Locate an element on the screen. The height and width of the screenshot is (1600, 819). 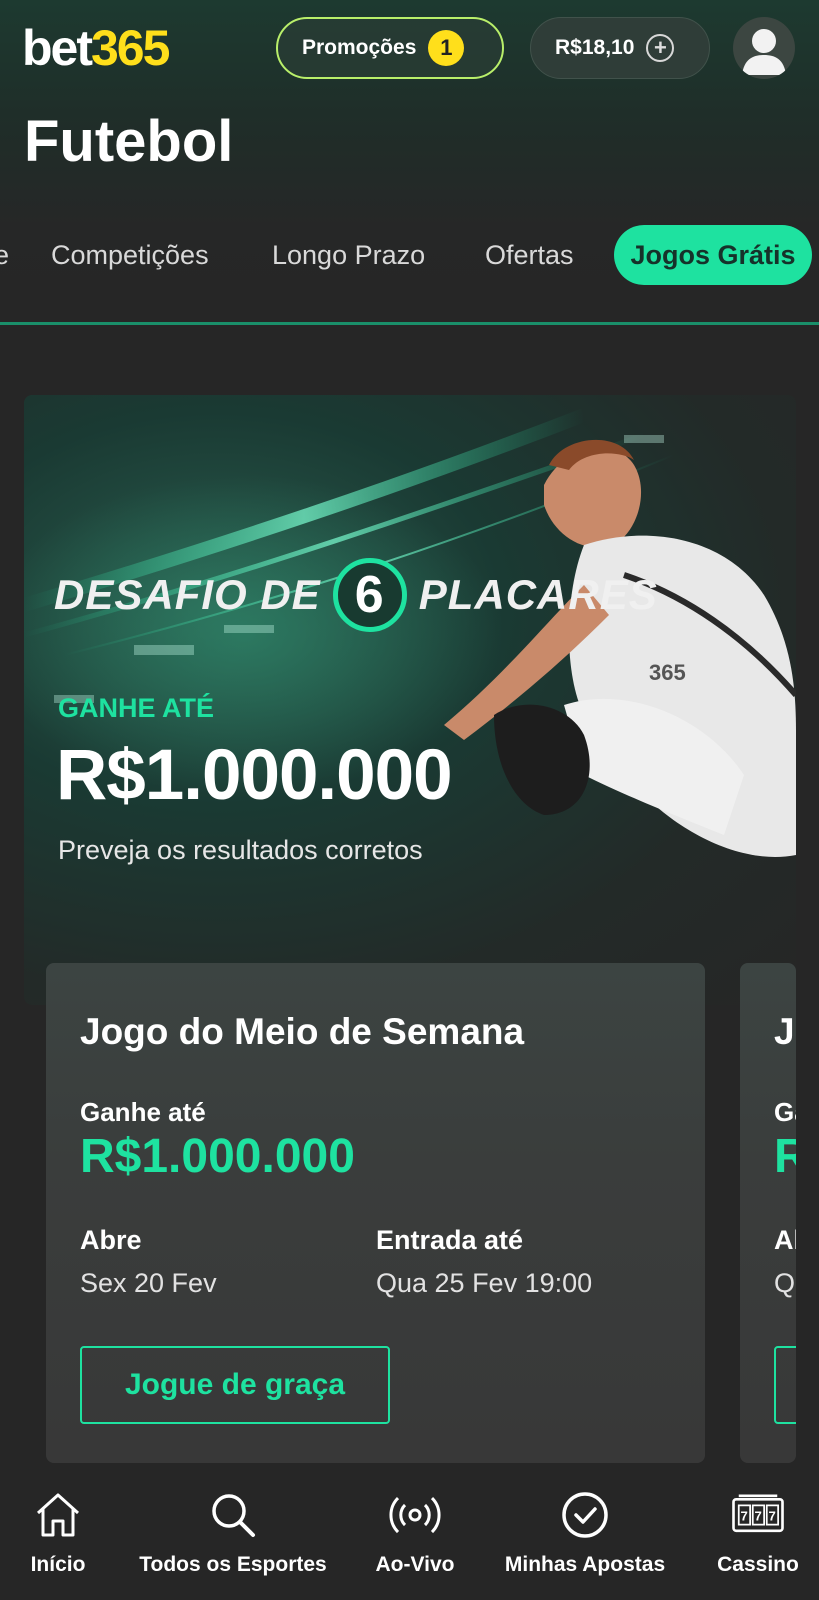
nav-todos-esportes: Todos os Esportes is located at coordinates (233, 1532).